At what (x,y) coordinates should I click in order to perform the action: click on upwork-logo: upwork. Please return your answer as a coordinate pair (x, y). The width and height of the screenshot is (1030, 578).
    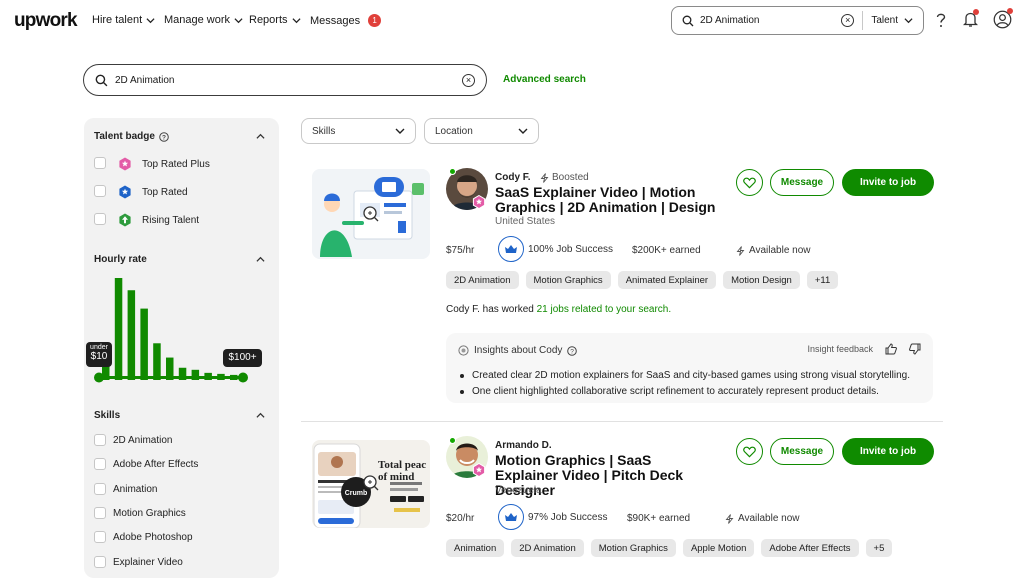
    Looking at the image, I should click on (46, 21).